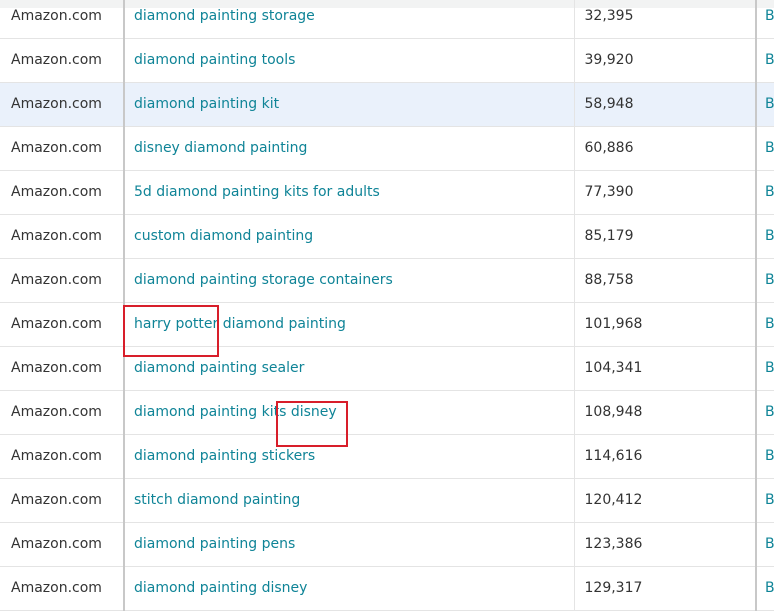 This screenshot has height=613, width=774. Describe the element at coordinates (665, 412) in the screenshot. I see `rank-cell: 108,948` at that location.